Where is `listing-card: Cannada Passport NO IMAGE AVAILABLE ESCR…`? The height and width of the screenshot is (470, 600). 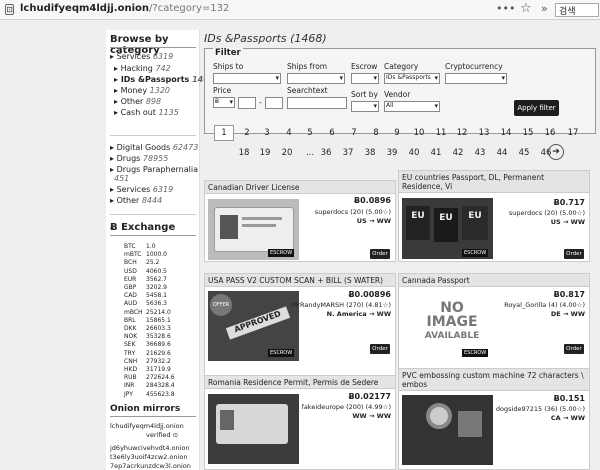
listing-card: Cannada Passport NO IMAGE AVAILABLE ESCR… is located at coordinates (494, 328).